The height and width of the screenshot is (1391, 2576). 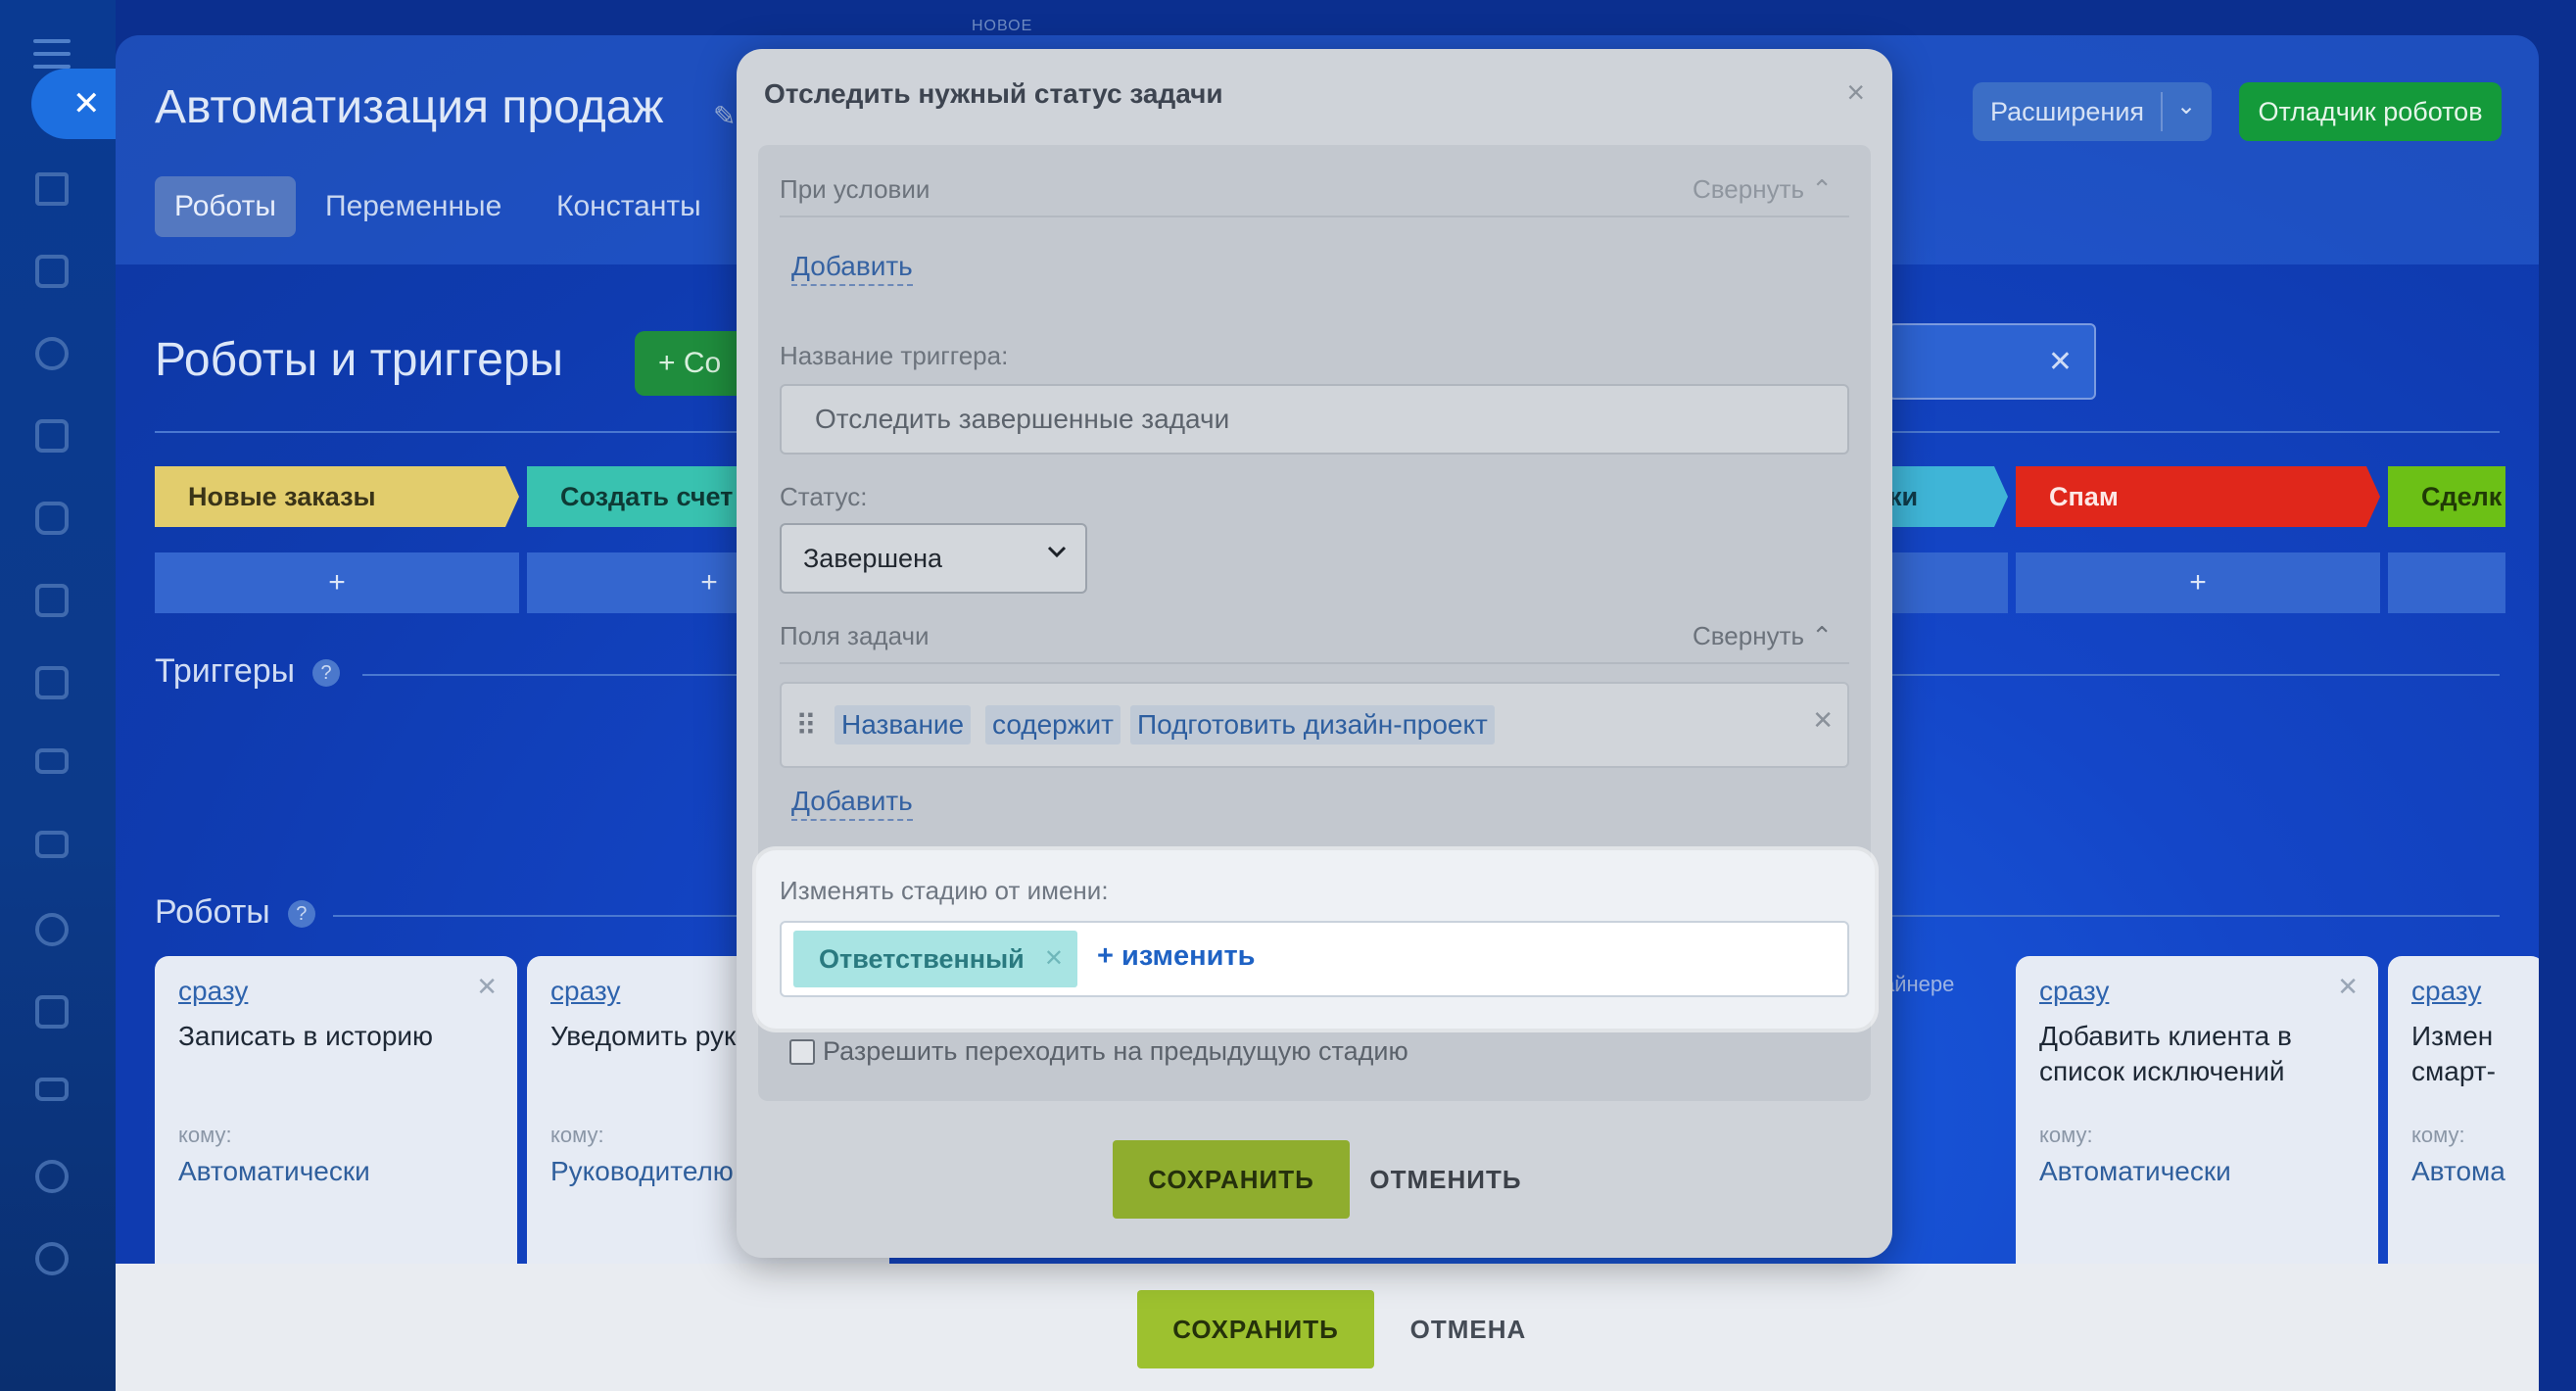 What do you see at coordinates (2135, 1171) in the screenshot?
I see `robot-recipient: Автоматически` at bounding box center [2135, 1171].